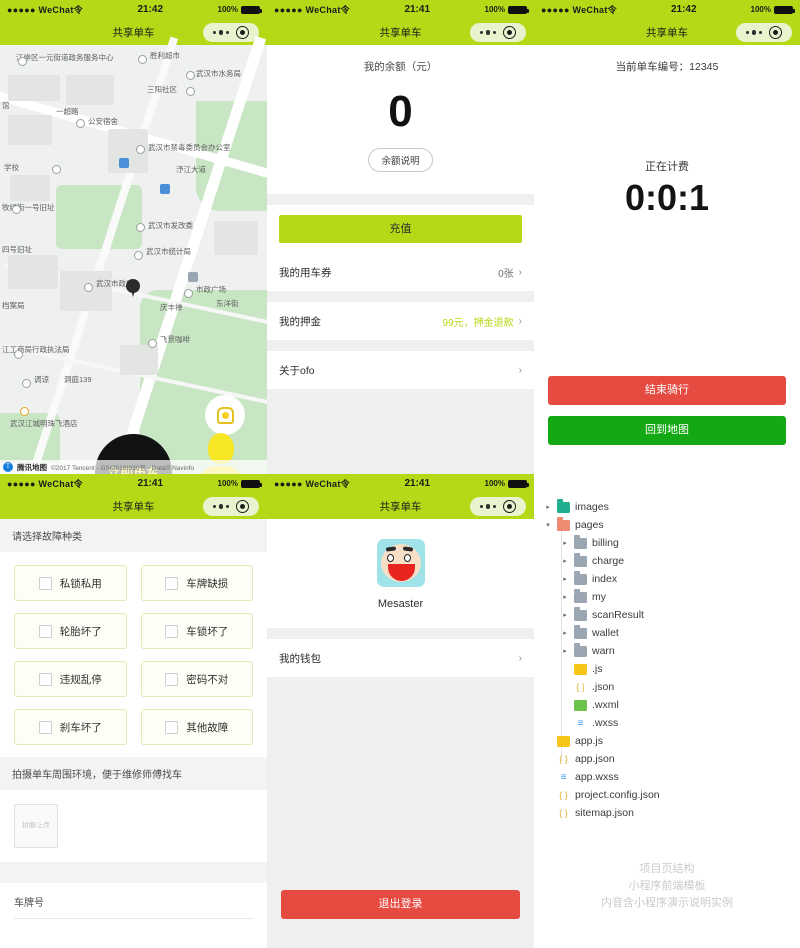 The height and width of the screenshot is (948, 800). Describe the element at coordinates (672, 543) in the screenshot. I see `tree-node: ▸ billing` at that location.